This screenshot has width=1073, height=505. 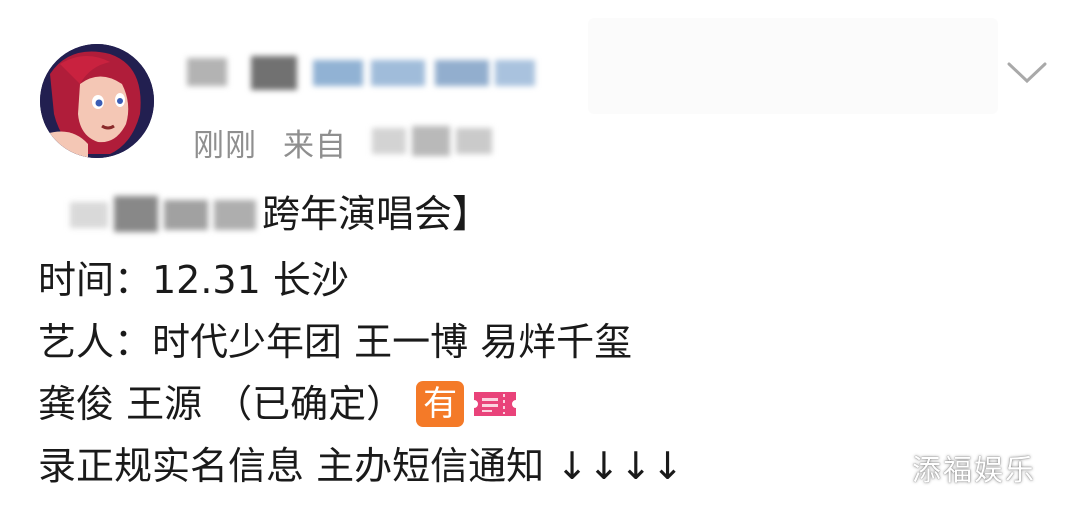 I want to click on source-prefix: 来自, so click(x=315, y=145).